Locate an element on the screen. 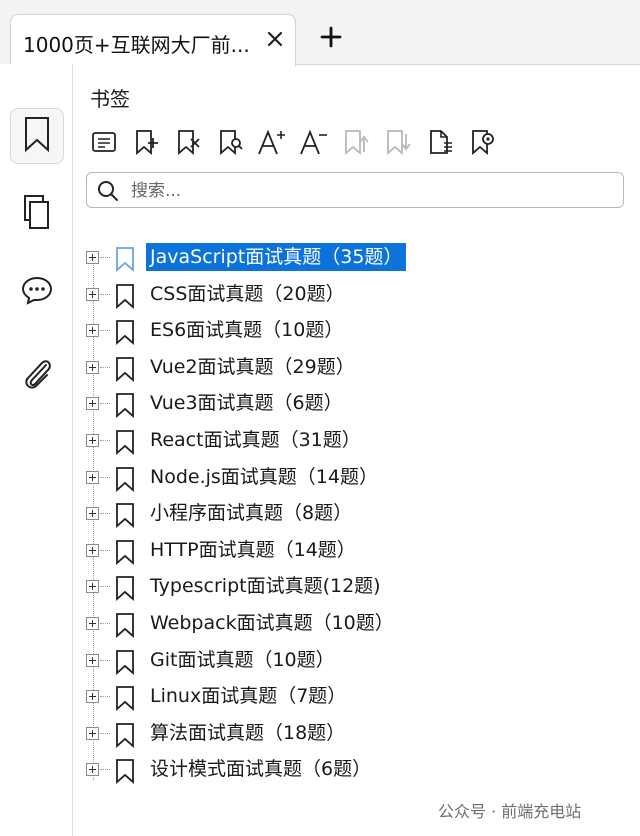  bookmark-item: Webpack面试真题（10题） is located at coordinates (350, 624).